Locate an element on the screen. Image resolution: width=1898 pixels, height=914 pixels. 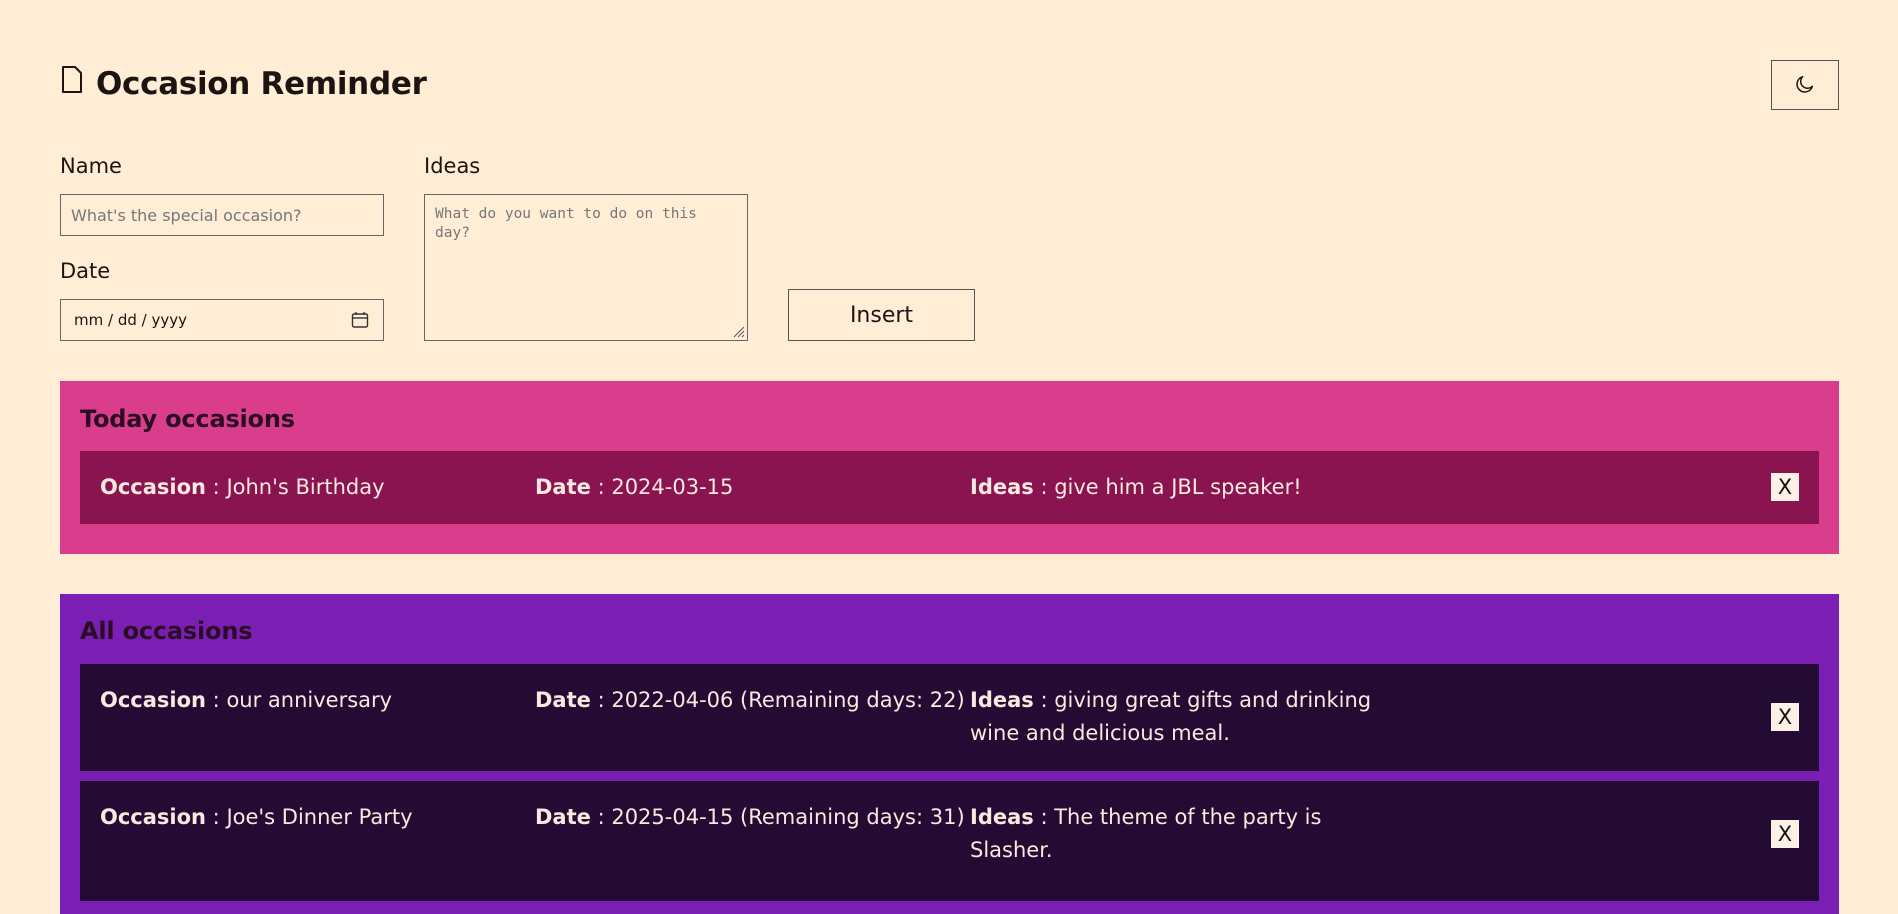
app-title-wrap: Occasion Reminder is located at coordinates (243, 84).